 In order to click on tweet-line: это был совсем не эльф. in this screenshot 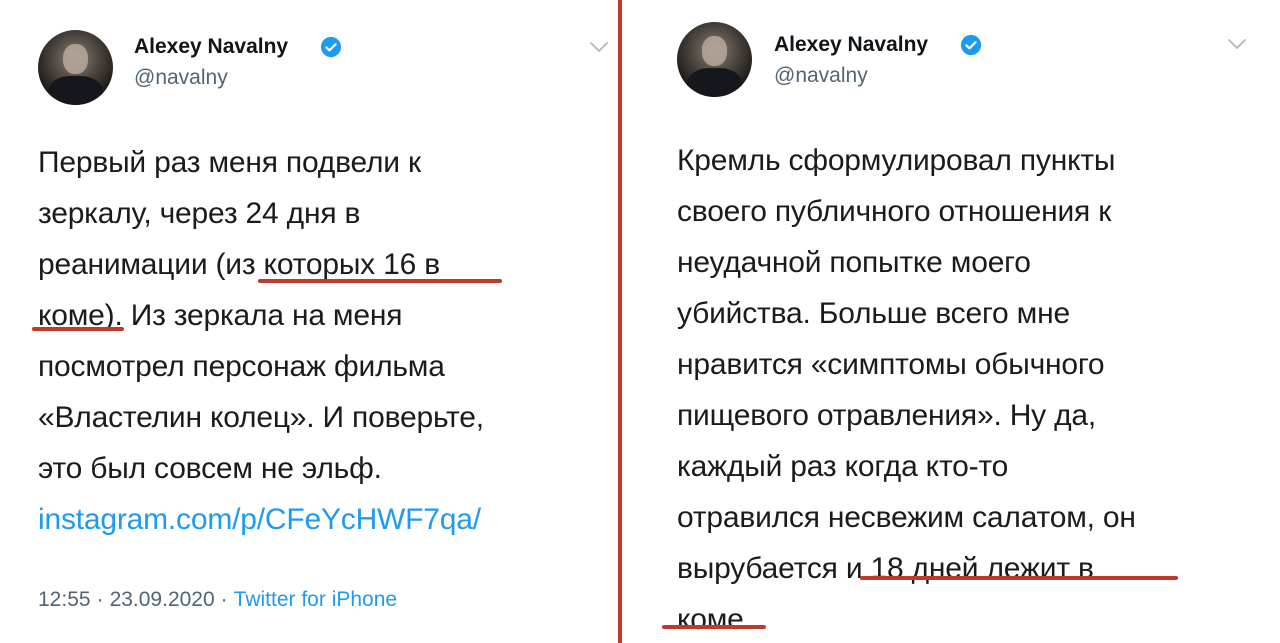, I will do `click(210, 468)`.